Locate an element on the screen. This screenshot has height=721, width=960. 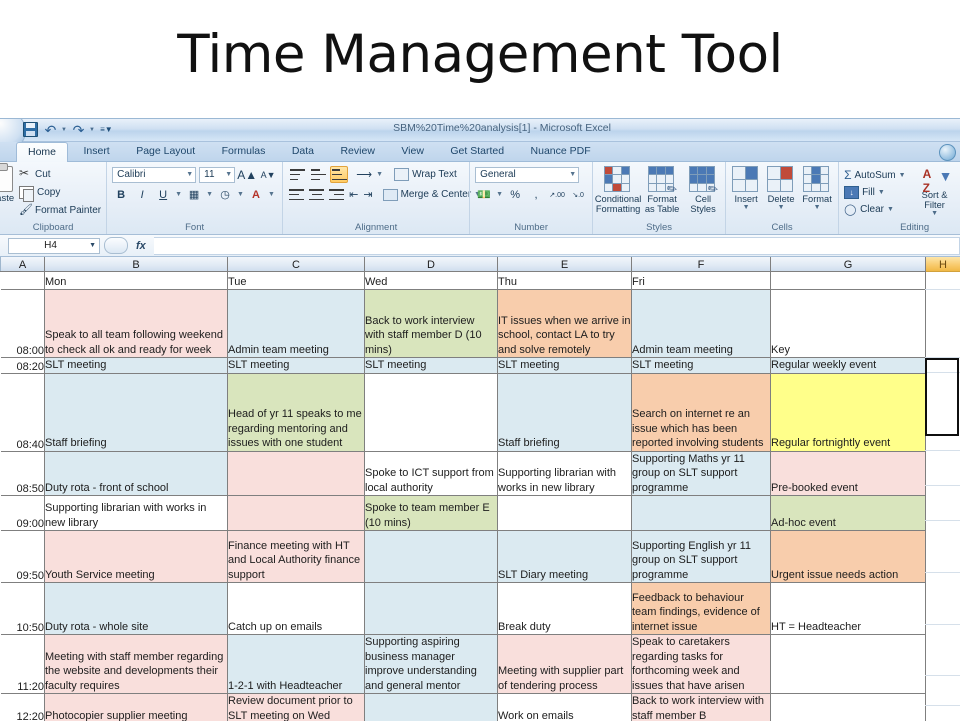
sheet-cell: Pre-booked event is located at coordinates (848, 473).